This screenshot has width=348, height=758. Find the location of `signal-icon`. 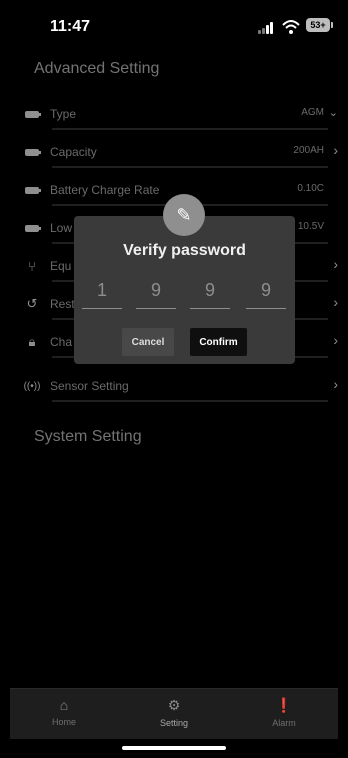

signal-icon is located at coordinates (266, 28).